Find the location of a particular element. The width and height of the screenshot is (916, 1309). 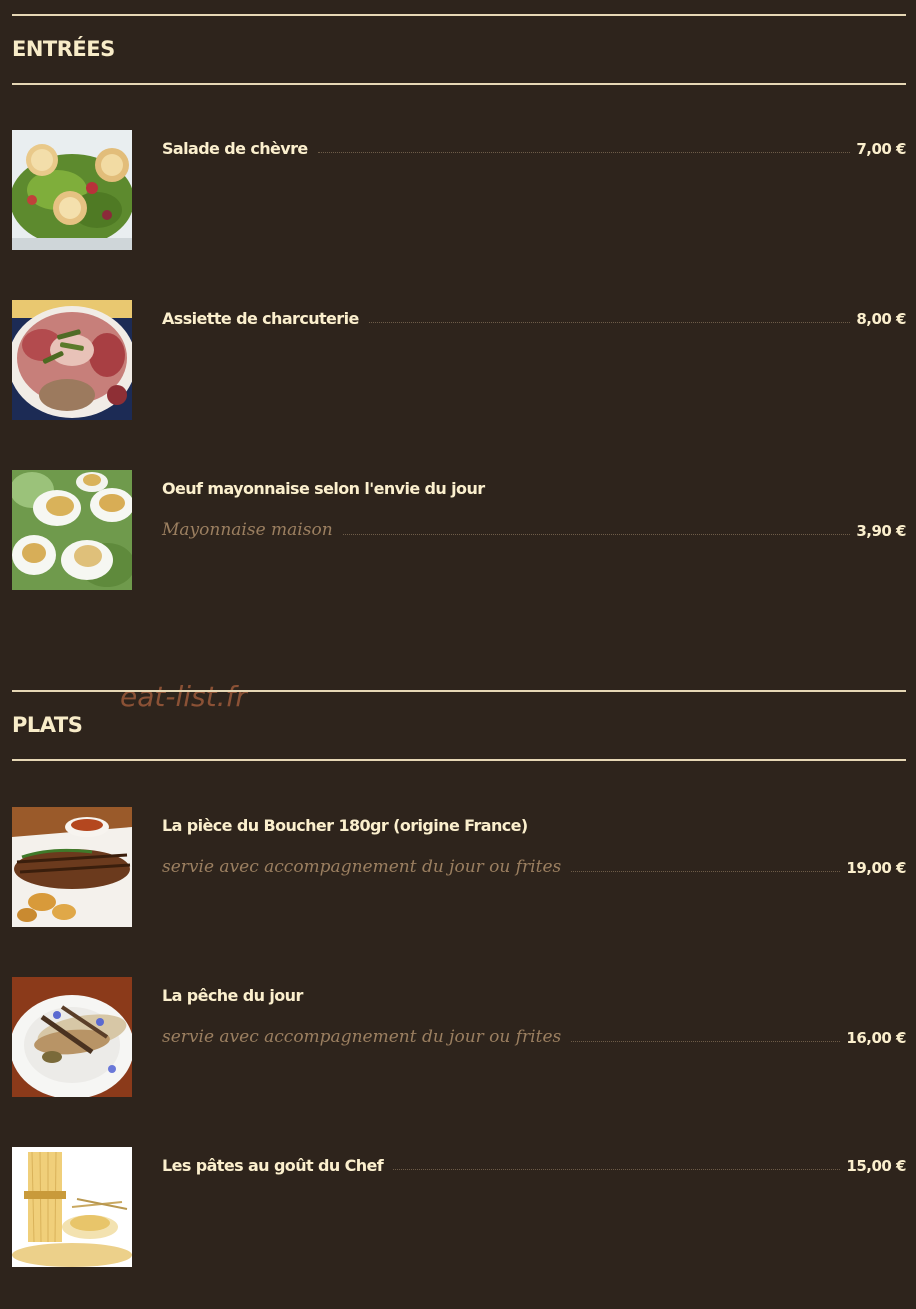

item-description: Mayonnaise maison is located at coordinates (247, 530).